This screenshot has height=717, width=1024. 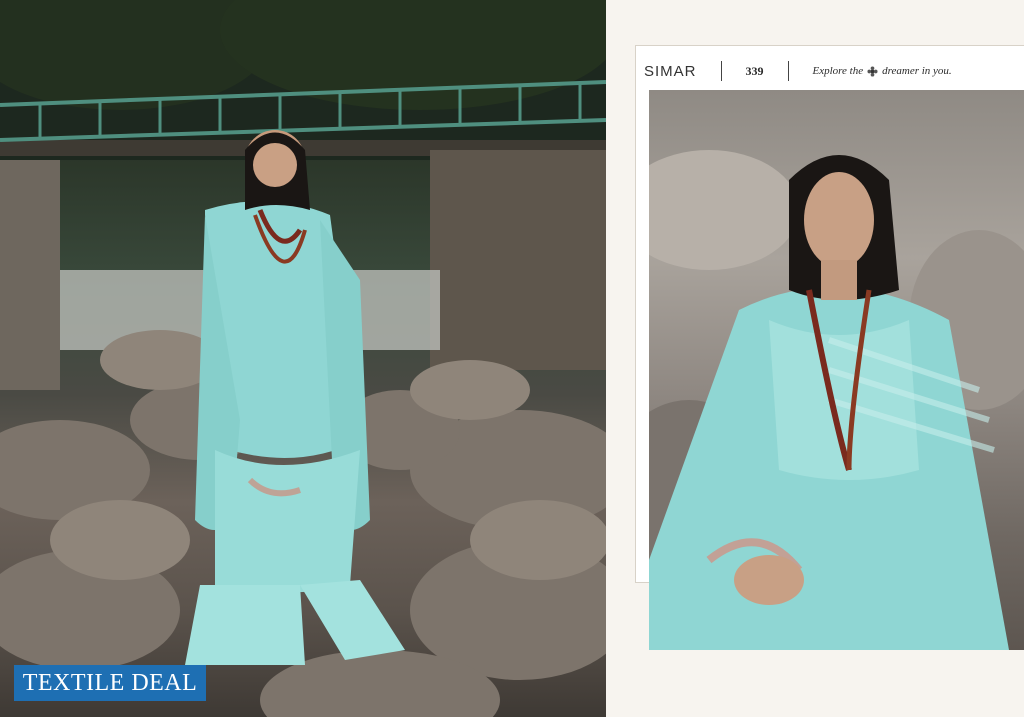 What do you see at coordinates (917, 71) in the screenshot?
I see `tagline-end: dreamer in you.` at bounding box center [917, 71].